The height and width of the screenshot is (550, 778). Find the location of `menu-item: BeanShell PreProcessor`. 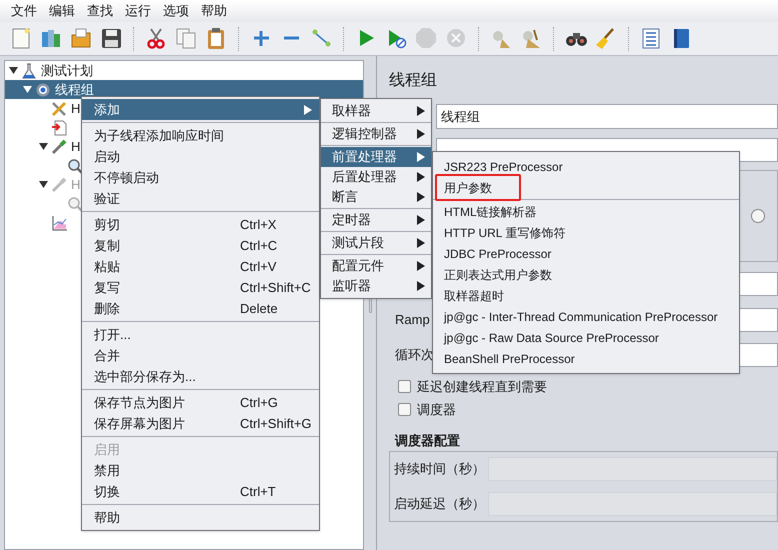

menu-item: BeanShell PreProcessor is located at coordinates (586, 358).